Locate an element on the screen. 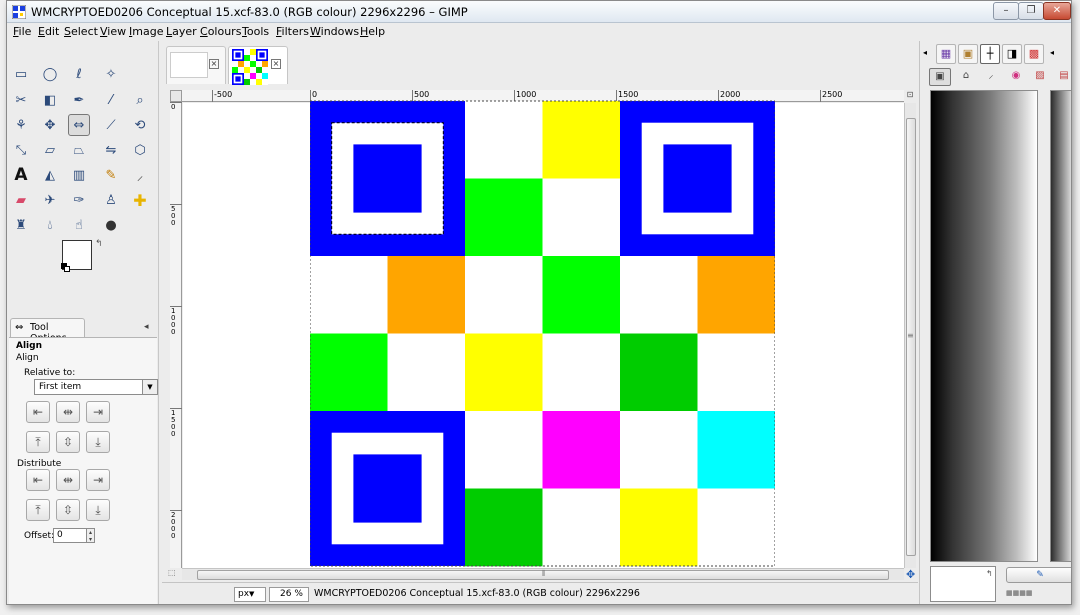 This screenshot has height=615, width=1080. align-middle-button: ⇳ is located at coordinates (68, 442).